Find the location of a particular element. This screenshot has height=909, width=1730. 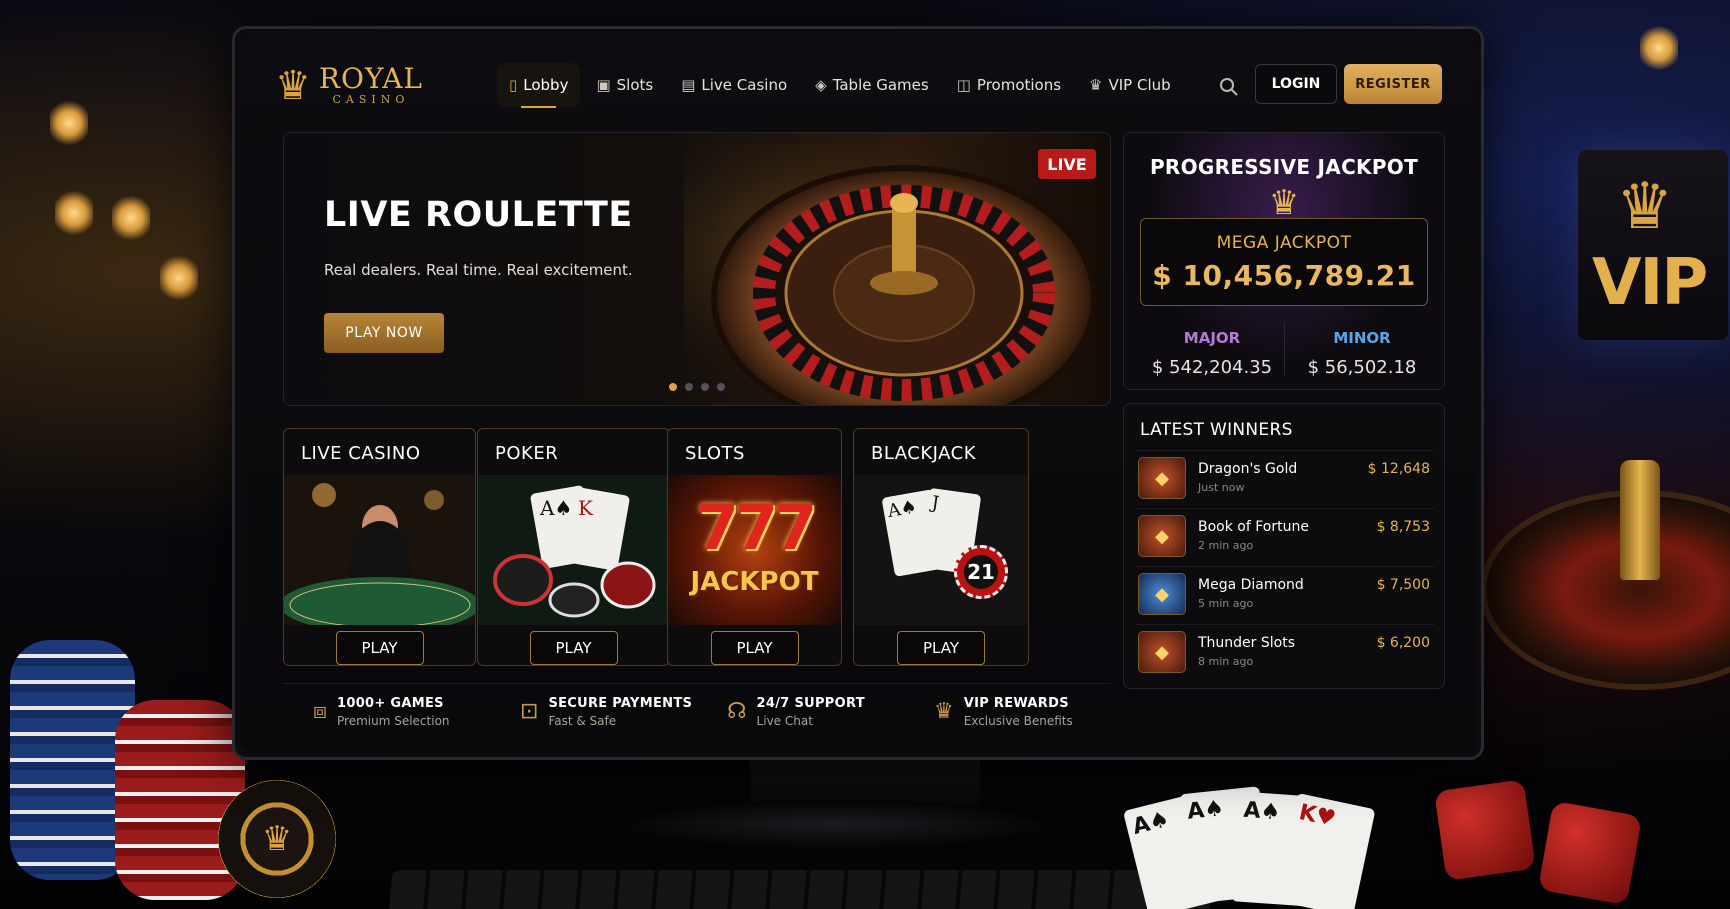

feature-payments: ⊡ SECURE PAYMENTS Fast & Safe is located at coordinates (593, 711).